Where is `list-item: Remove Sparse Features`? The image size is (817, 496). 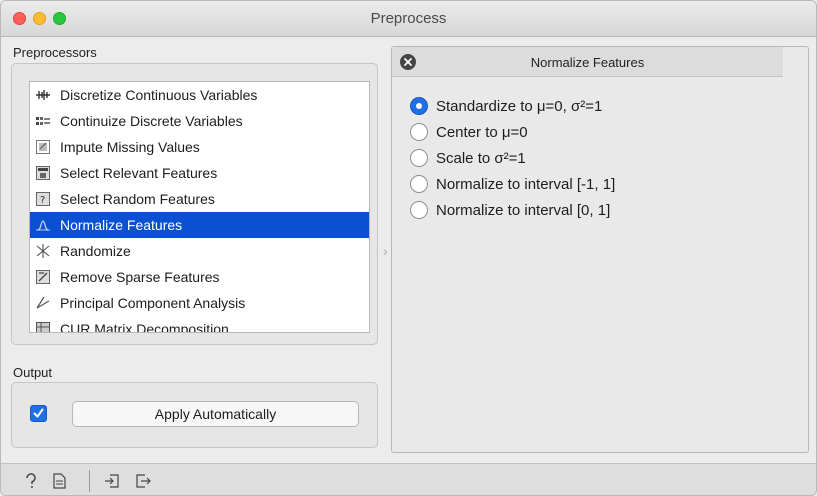 list-item: Remove Sparse Features is located at coordinates (199, 277).